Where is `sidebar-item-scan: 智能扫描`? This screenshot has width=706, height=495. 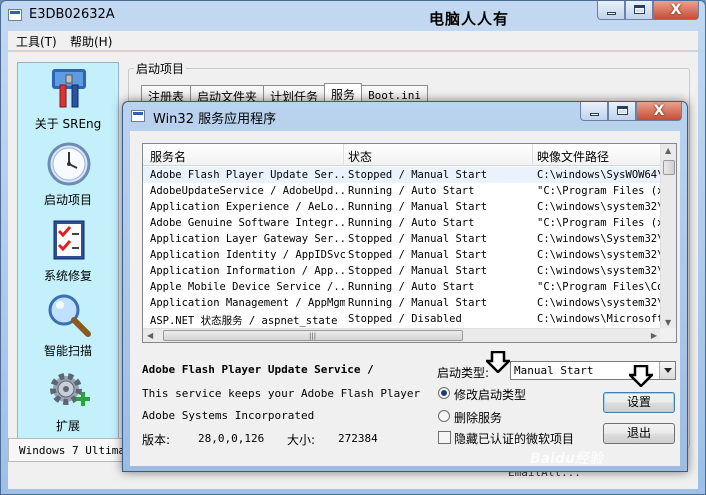
sidebar-item-scan: 智能扫描 is located at coordinates (68, 329).